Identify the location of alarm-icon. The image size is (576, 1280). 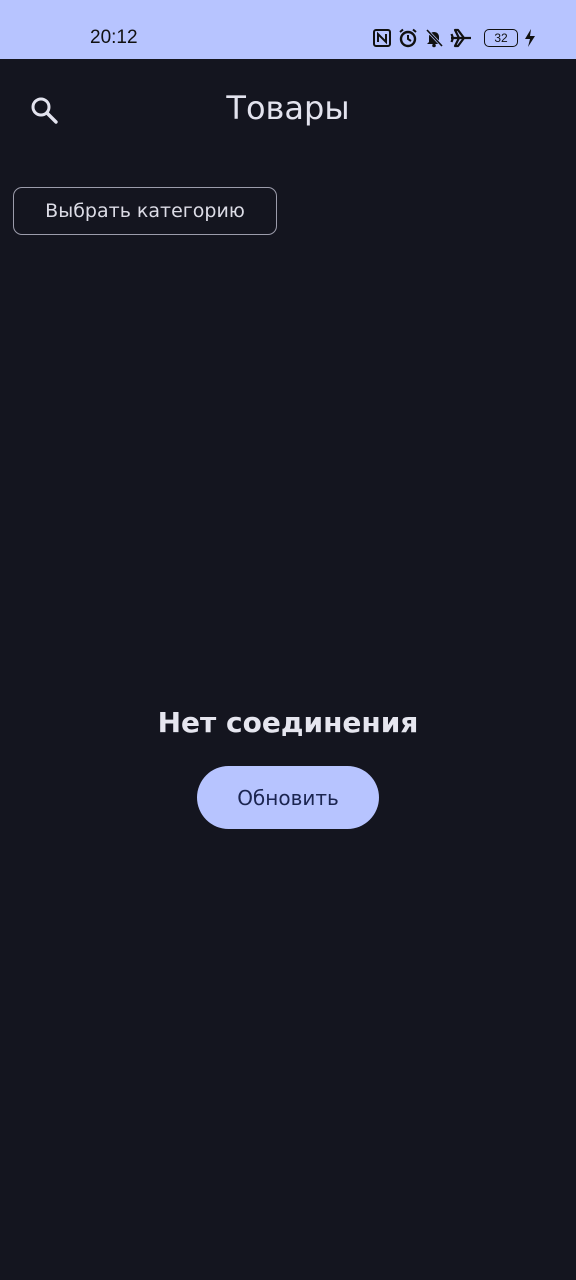
(408, 38).